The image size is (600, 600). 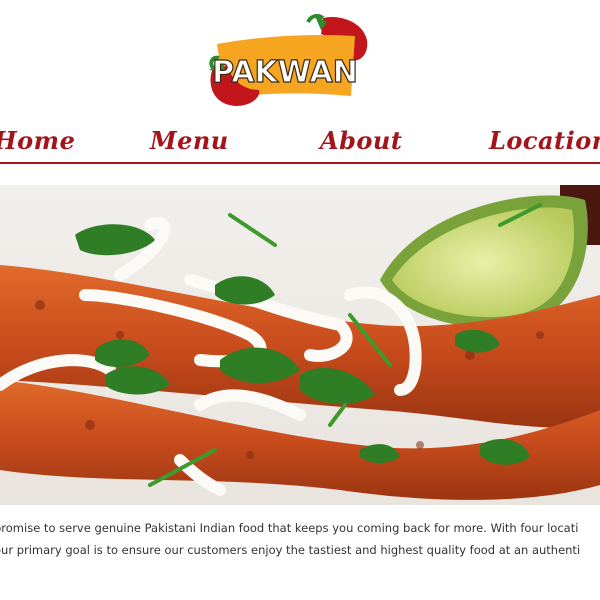 What do you see at coordinates (285, 72) in the screenshot?
I see `logo-text: PAKWAN` at bounding box center [285, 72].